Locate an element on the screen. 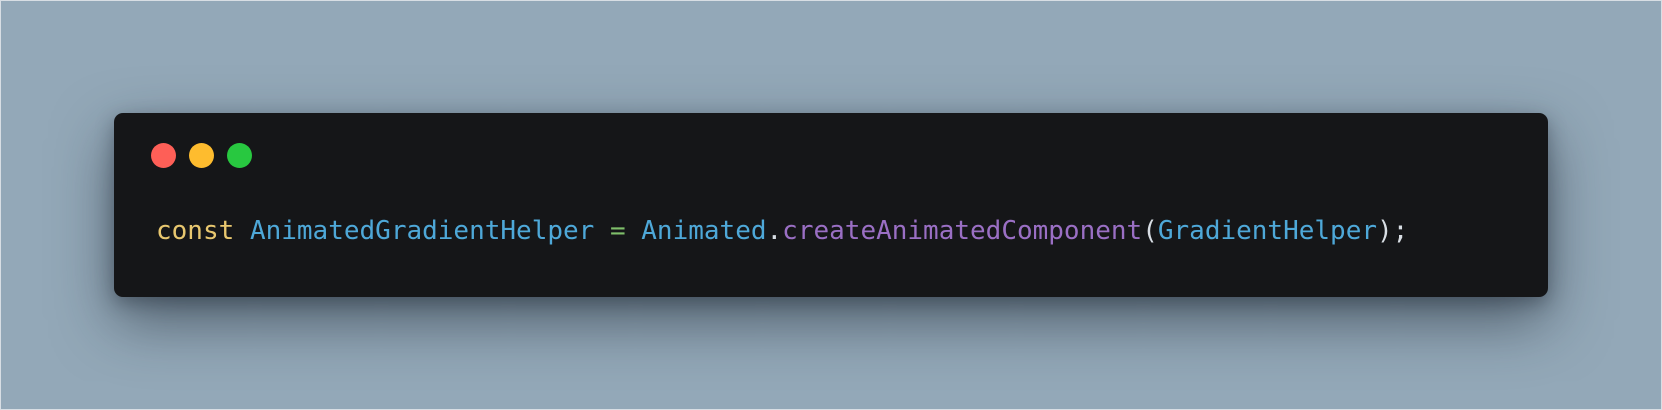  argument-token: GradientHelper is located at coordinates (1267, 231).